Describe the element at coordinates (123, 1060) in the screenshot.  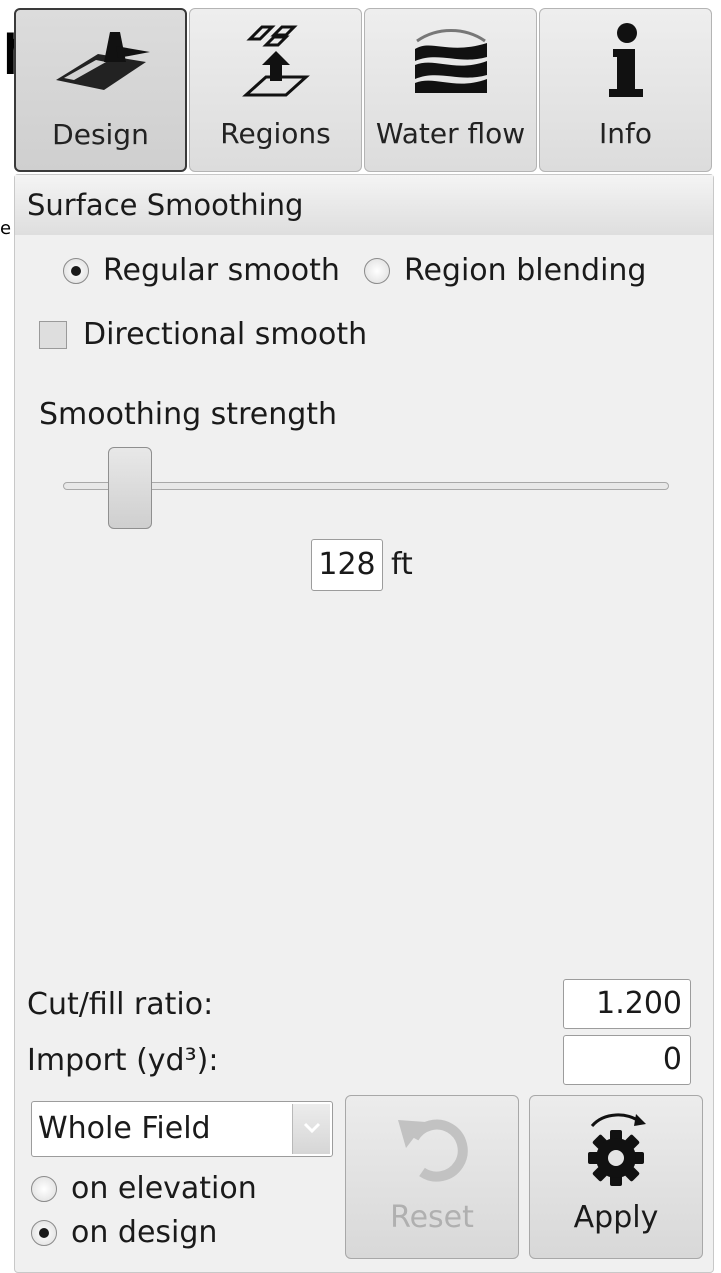
I see `import-label: Import (yd³):` at that location.